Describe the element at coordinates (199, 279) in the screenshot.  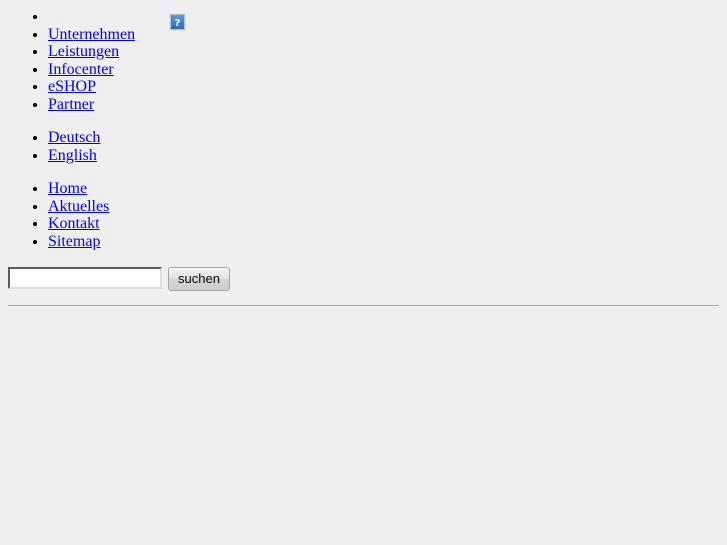
I see `search-submit-button: suchen` at that location.